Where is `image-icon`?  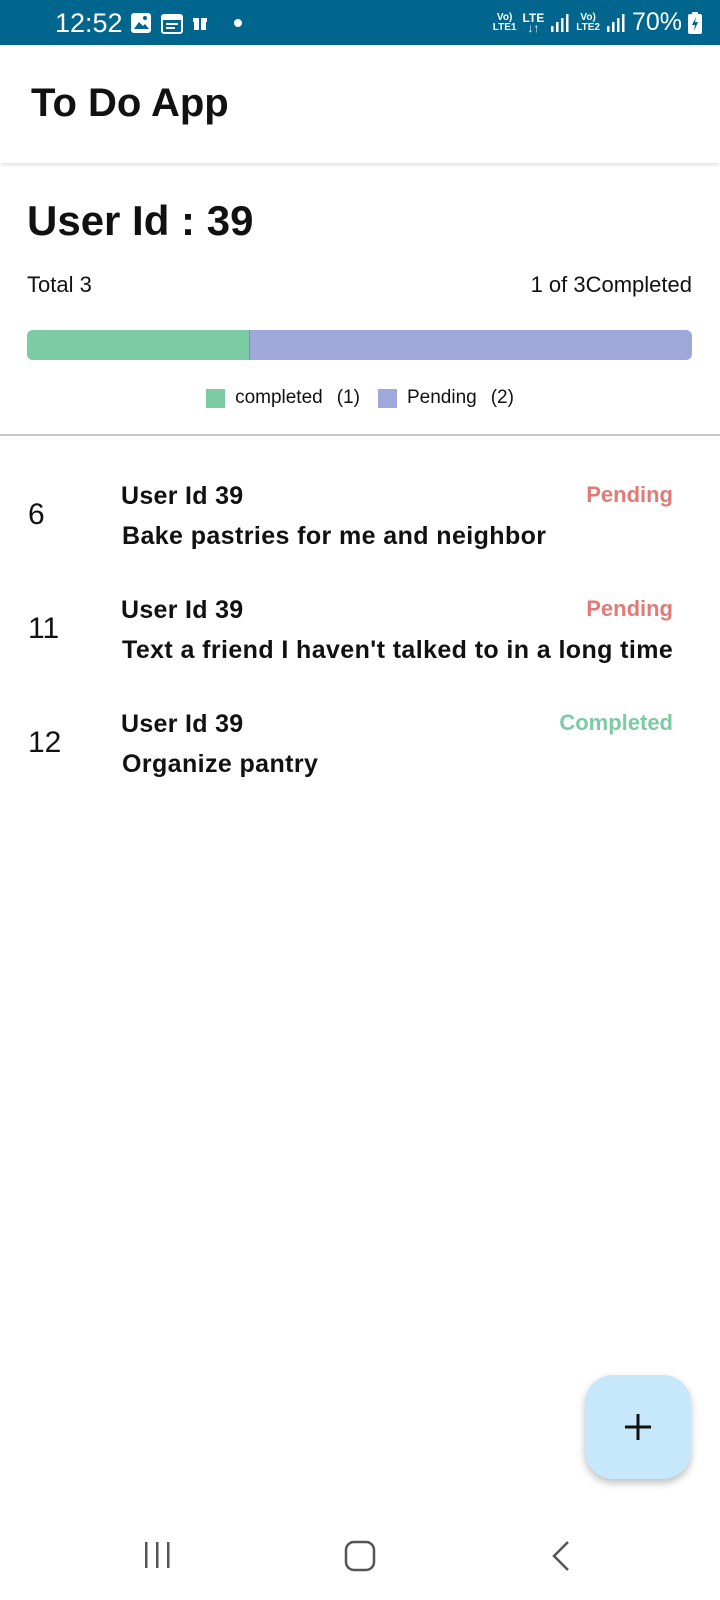 image-icon is located at coordinates (141, 23).